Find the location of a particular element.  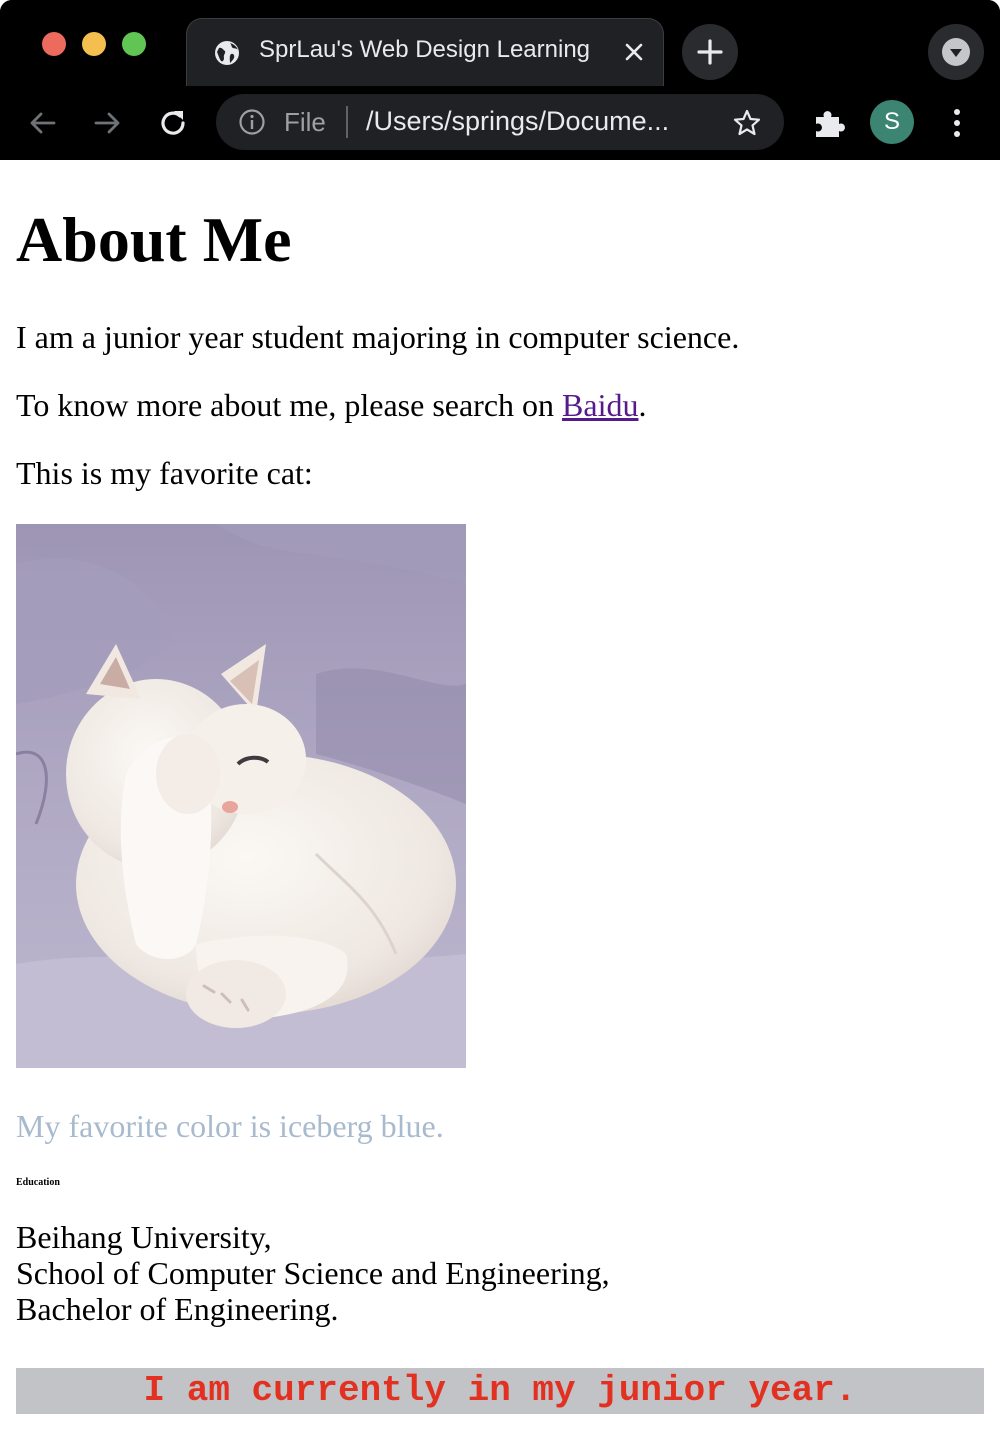

tab-strip: SprLau's Web Design Learning is located at coordinates (500, 43).